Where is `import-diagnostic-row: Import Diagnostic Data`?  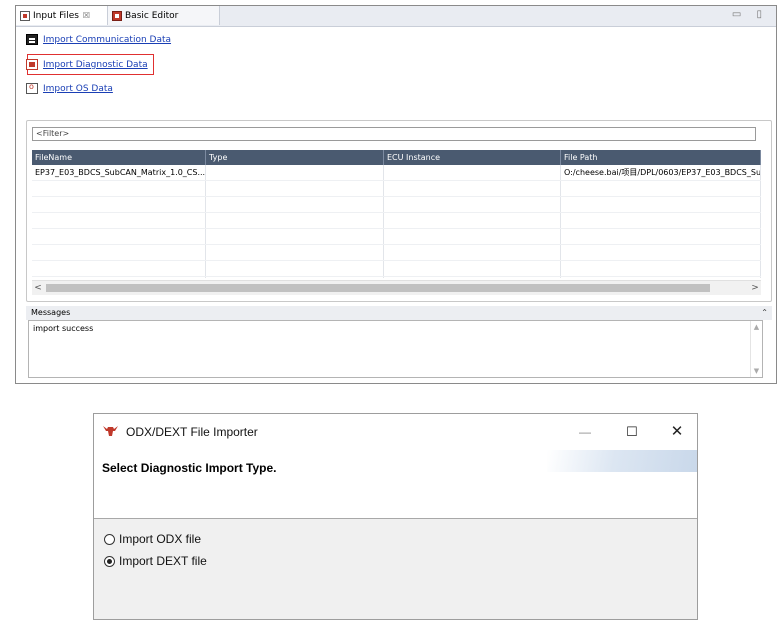
import-diagnostic-row: Import Diagnostic Data is located at coordinates (87, 64).